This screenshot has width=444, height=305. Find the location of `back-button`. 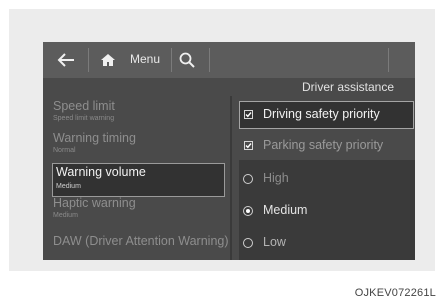

back-button is located at coordinates (66, 60).